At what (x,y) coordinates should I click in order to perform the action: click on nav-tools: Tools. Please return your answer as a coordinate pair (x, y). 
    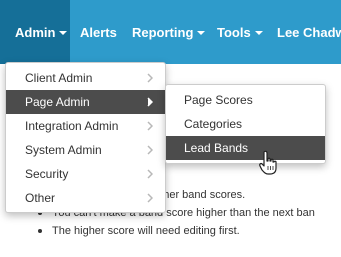
    Looking at the image, I should click on (237, 32).